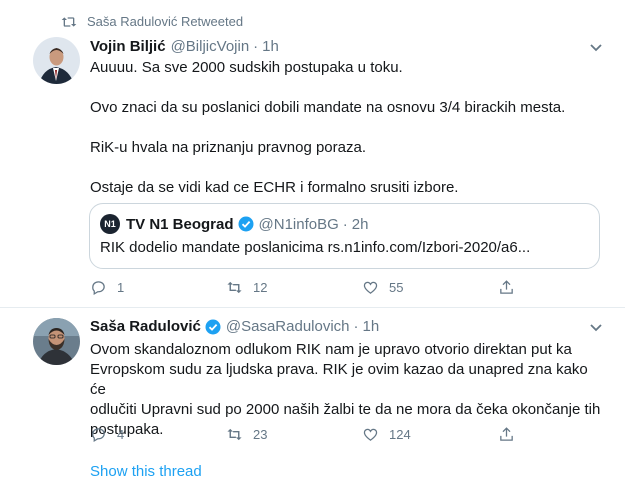 Image resolution: width=625 pixels, height=499 pixels. What do you see at coordinates (260, 434) in the screenshot?
I see `retweet-count: 23` at bounding box center [260, 434].